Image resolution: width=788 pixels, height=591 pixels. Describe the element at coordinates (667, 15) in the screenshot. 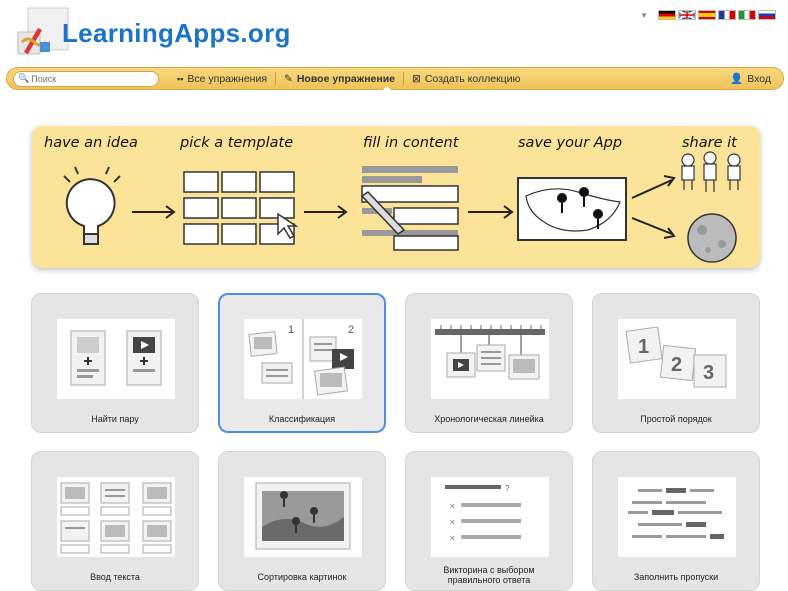

I see `flag-de-icon` at that location.